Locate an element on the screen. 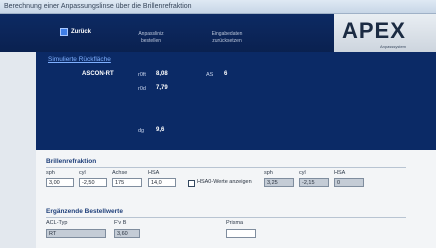 The width and height of the screenshot is (436, 248). brand-logo-area: APEX Anpasssystem is located at coordinates (385, 33).